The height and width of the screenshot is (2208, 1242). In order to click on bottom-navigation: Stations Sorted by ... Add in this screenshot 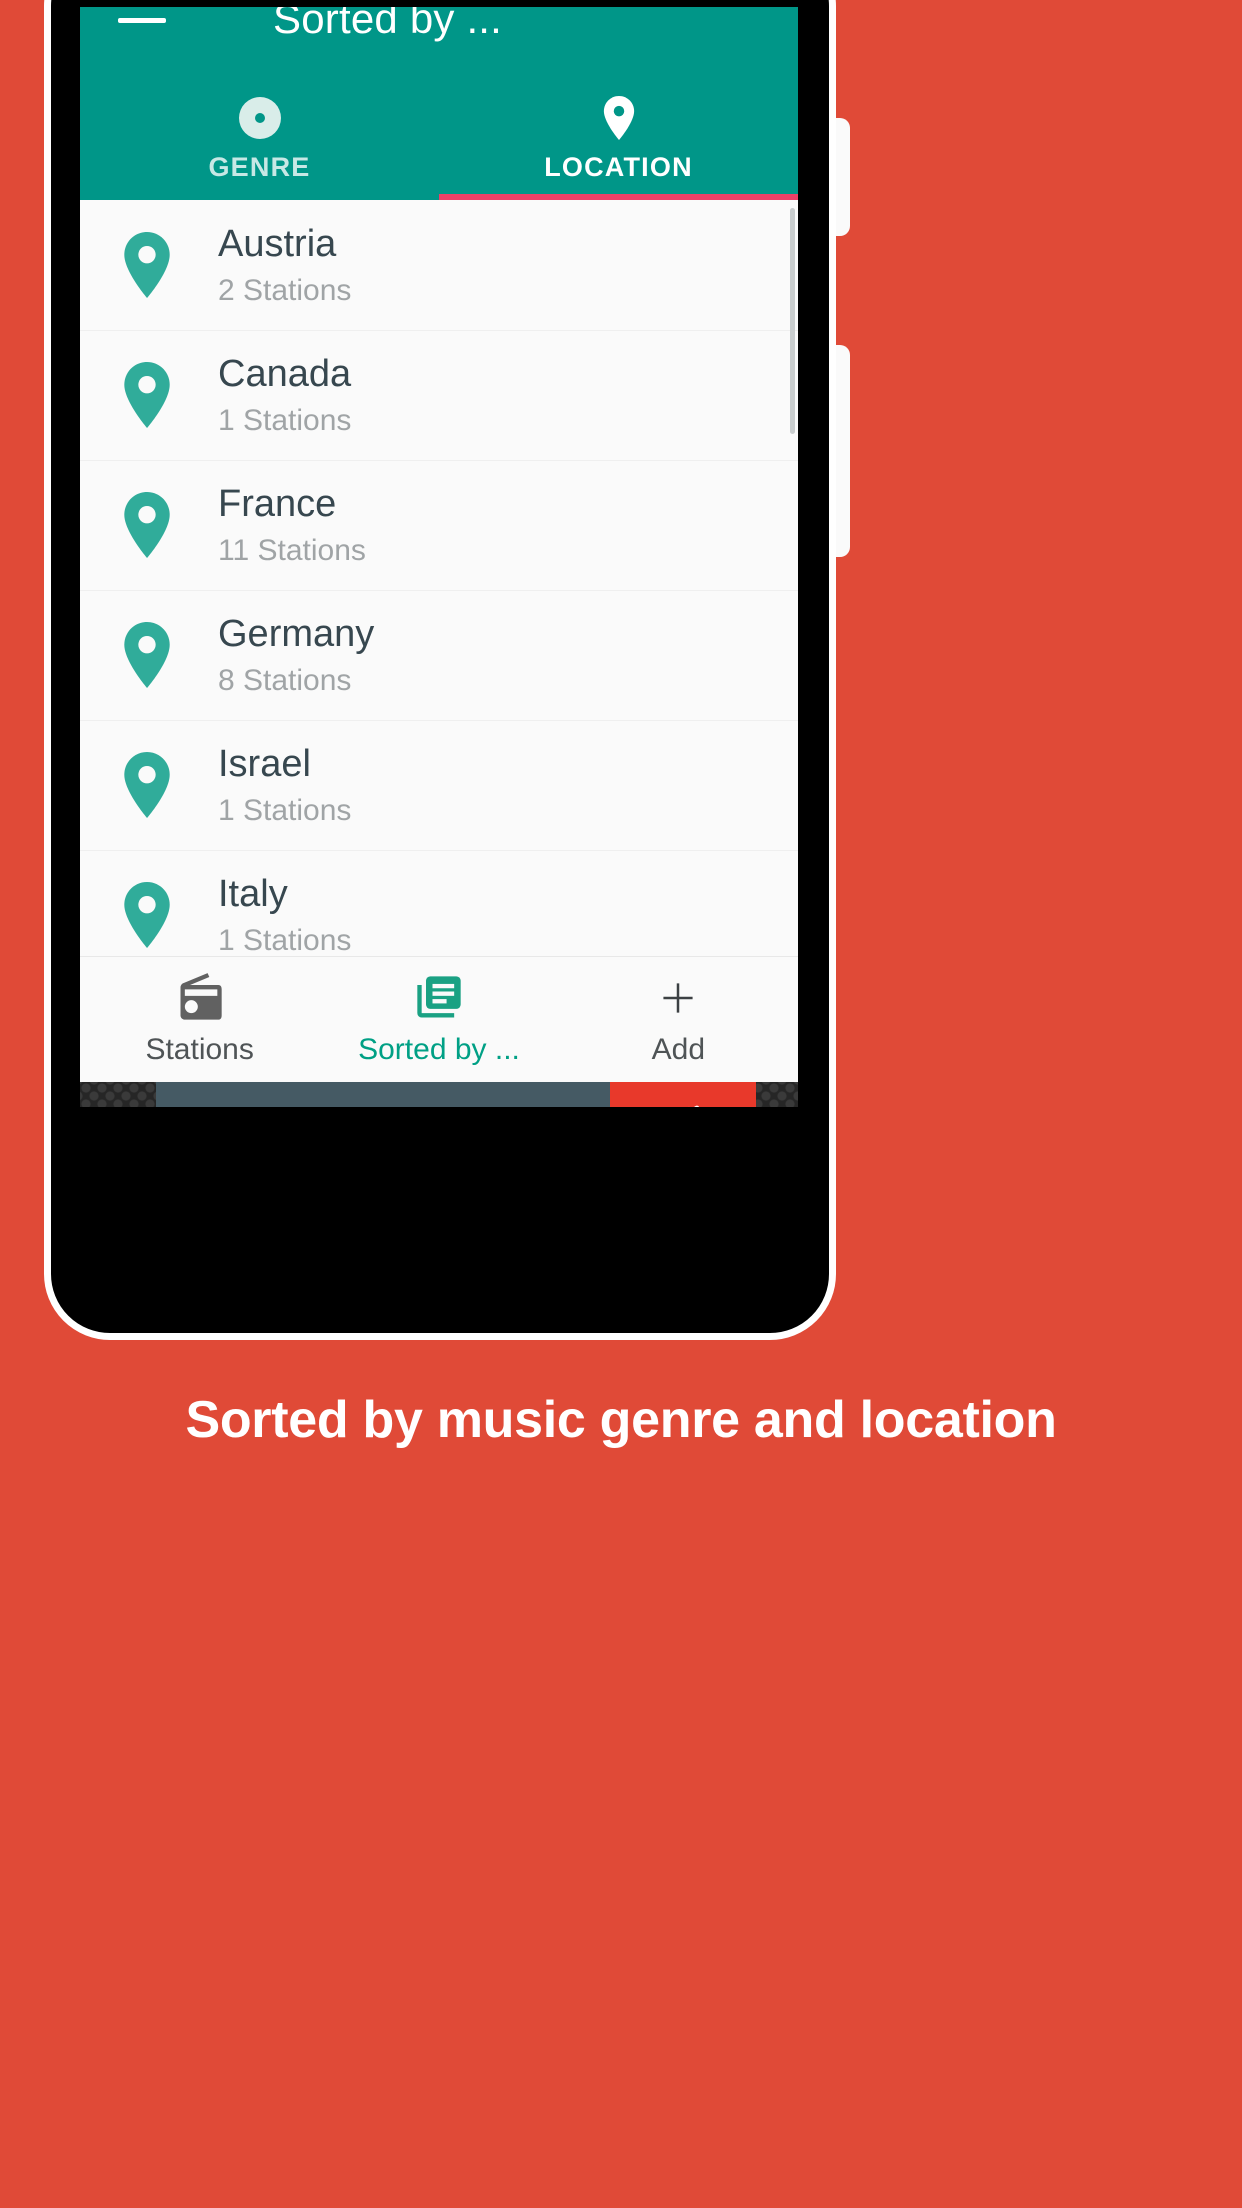, I will do `click(439, 1019)`.